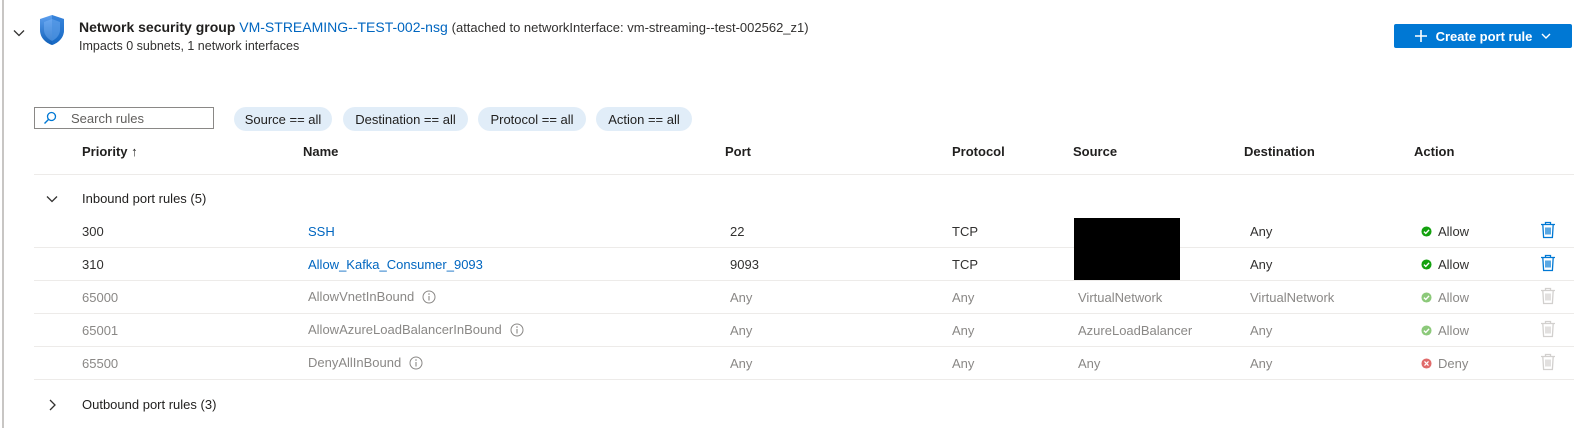 The width and height of the screenshot is (1594, 428). Describe the element at coordinates (343, 27) in the screenshot. I see `nsg-name-link: VM-STREAMING--TEST-002-nsg` at that location.